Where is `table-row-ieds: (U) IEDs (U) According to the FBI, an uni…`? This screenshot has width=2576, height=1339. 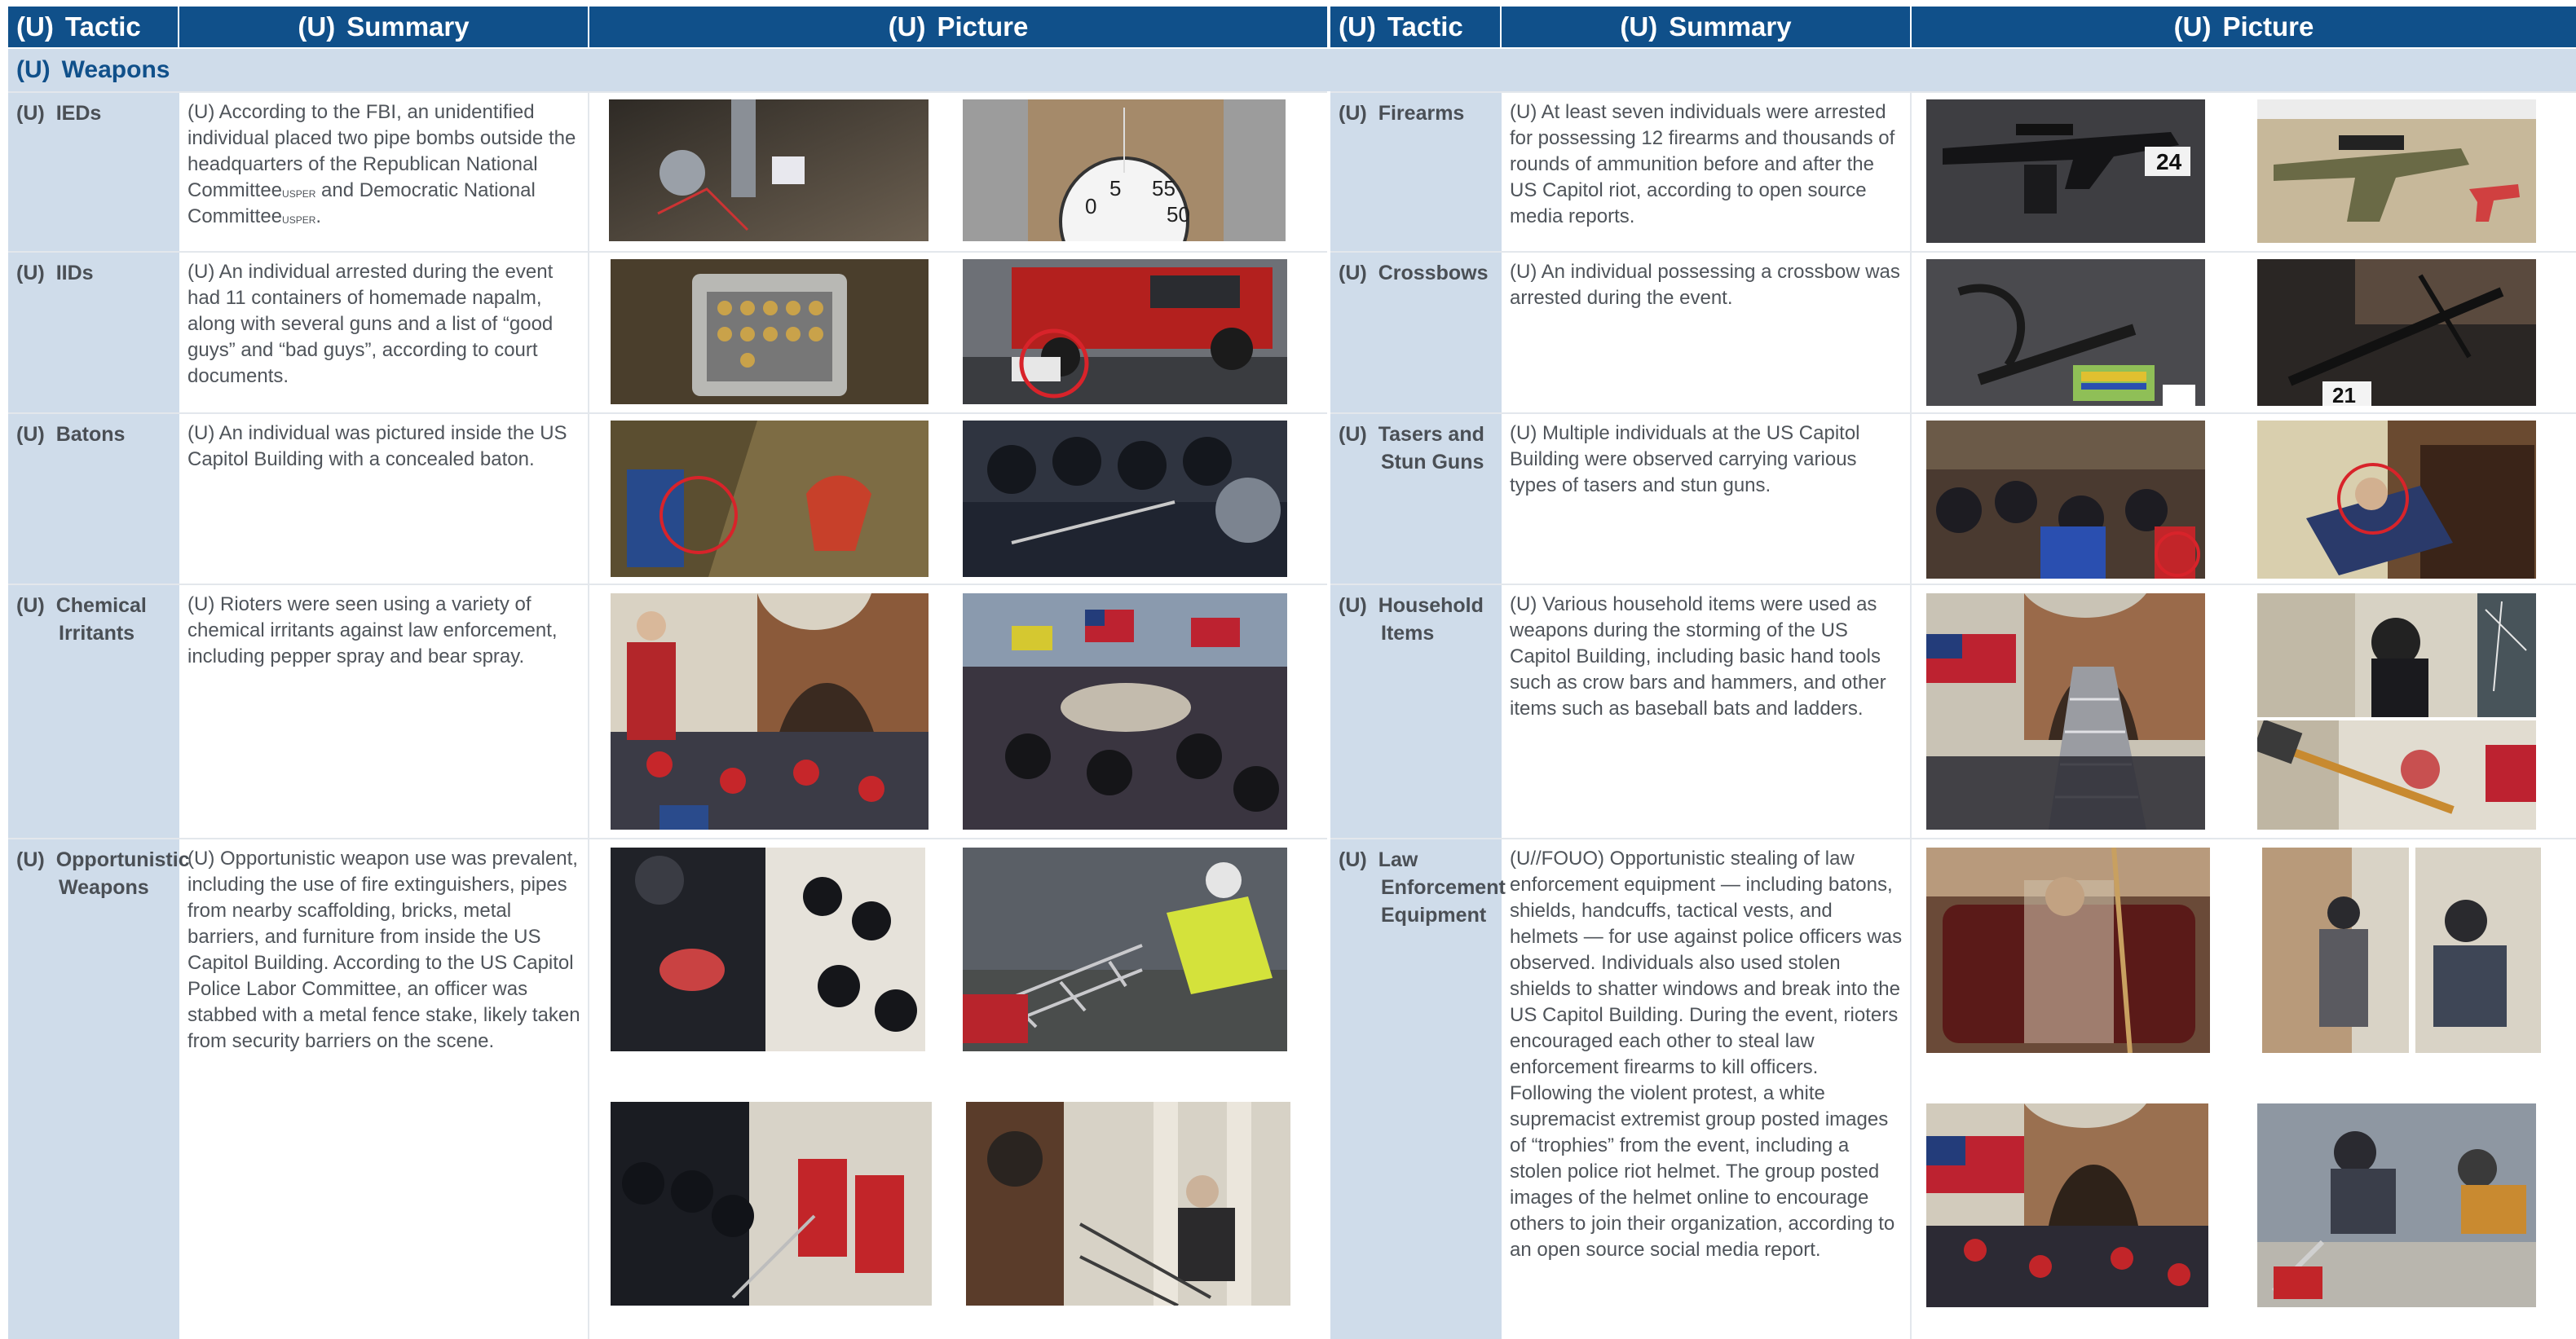
table-row-ieds: (U) IEDs (U) According to the FBI, an uni… is located at coordinates (667, 171).